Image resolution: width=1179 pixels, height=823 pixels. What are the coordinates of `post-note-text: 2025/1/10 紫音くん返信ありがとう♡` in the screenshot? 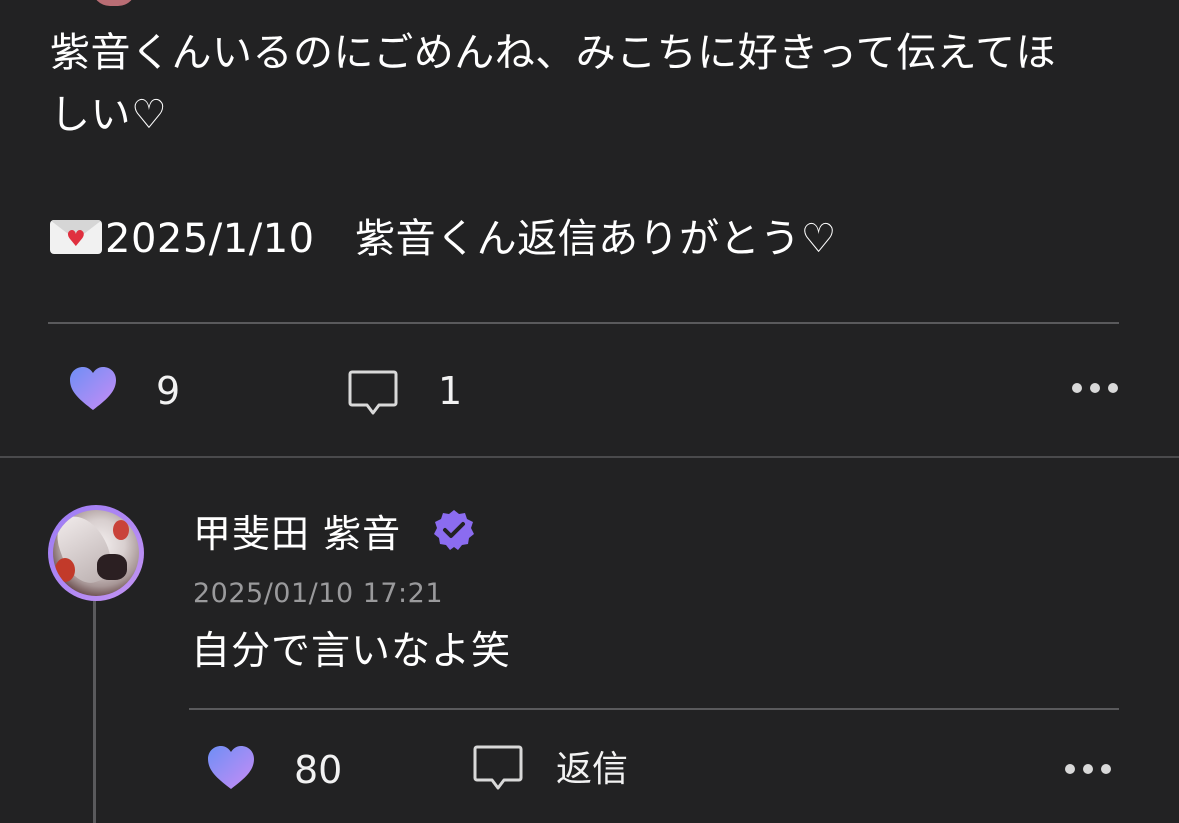 It's located at (471, 239).